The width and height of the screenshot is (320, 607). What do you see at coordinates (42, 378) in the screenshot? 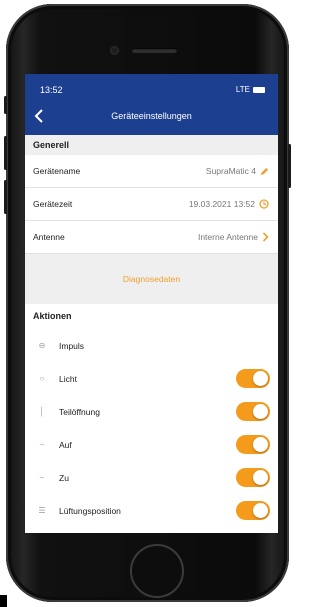
I see `light-icon: ○` at bounding box center [42, 378].